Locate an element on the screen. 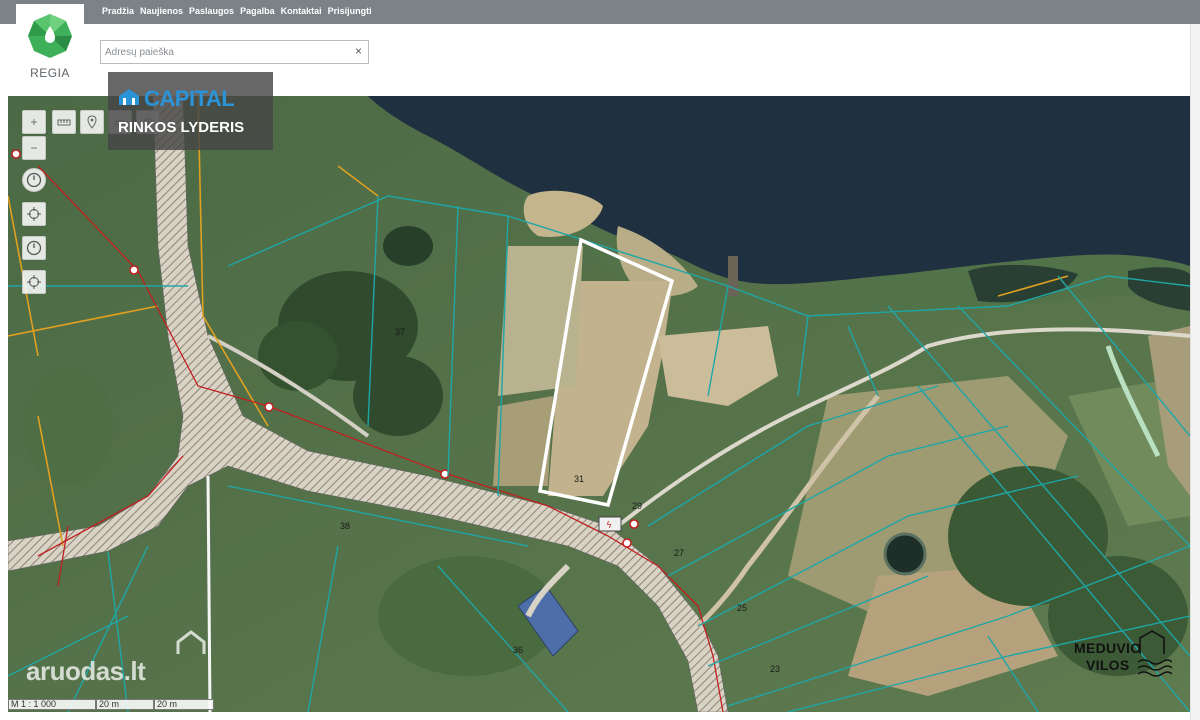  location-button is located at coordinates (92, 122).